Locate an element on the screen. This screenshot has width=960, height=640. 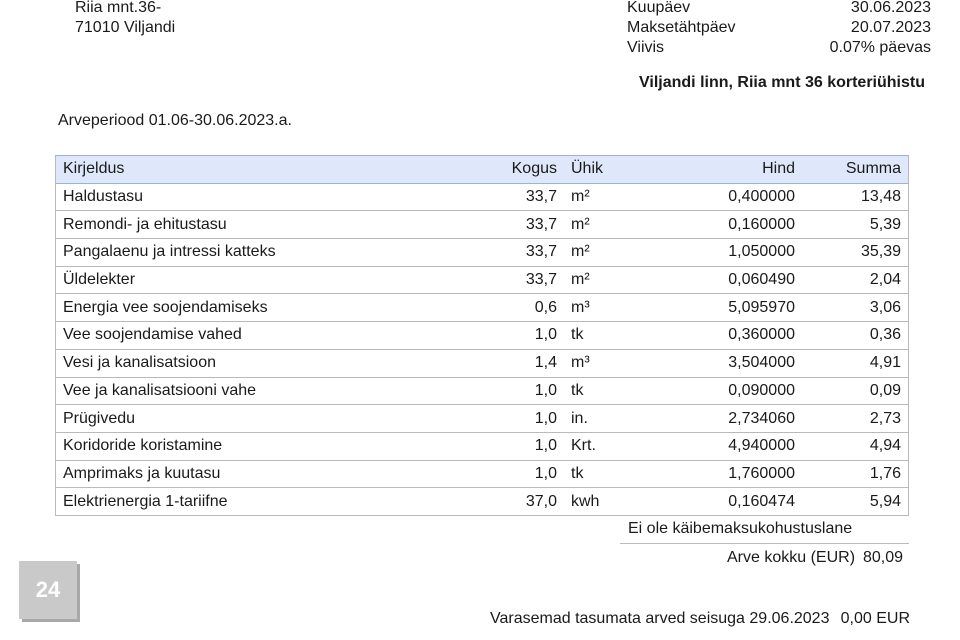
table-row: Vesi ja kanalisatsioon 1,4 m³ 3,504000 4,91 is located at coordinates (482, 363).